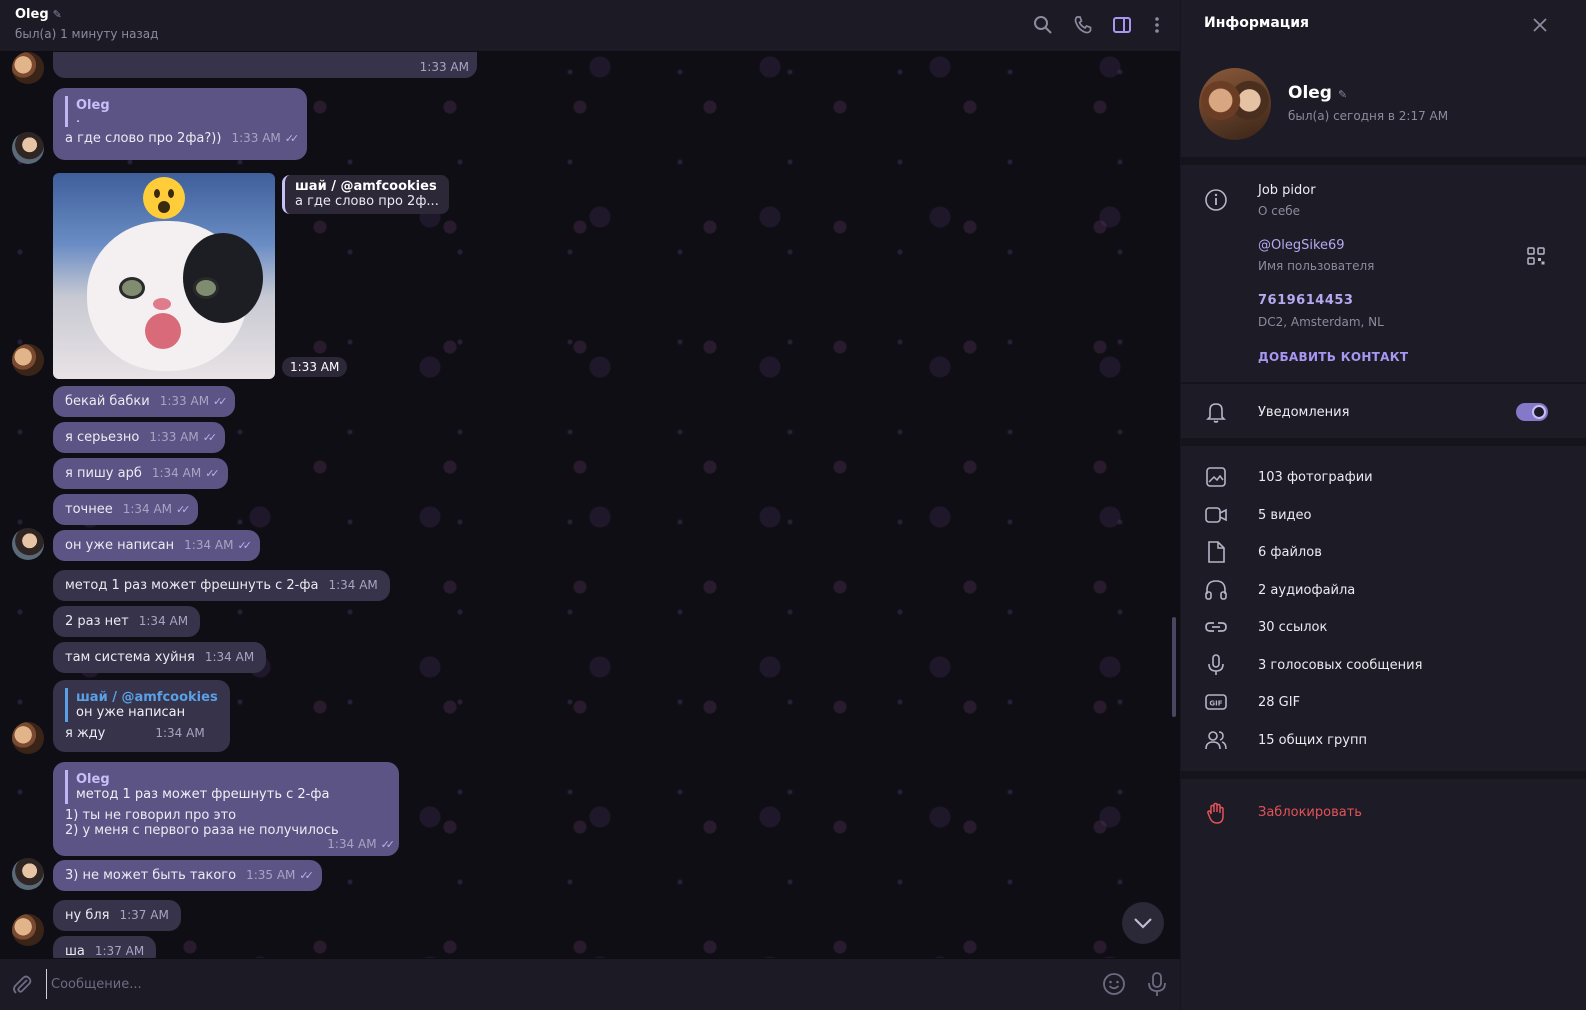 This screenshot has width=1586, height=1010. Describe the element at coordinates (1235, 104) in the screenshot. I see `profile-avatar` at that location.